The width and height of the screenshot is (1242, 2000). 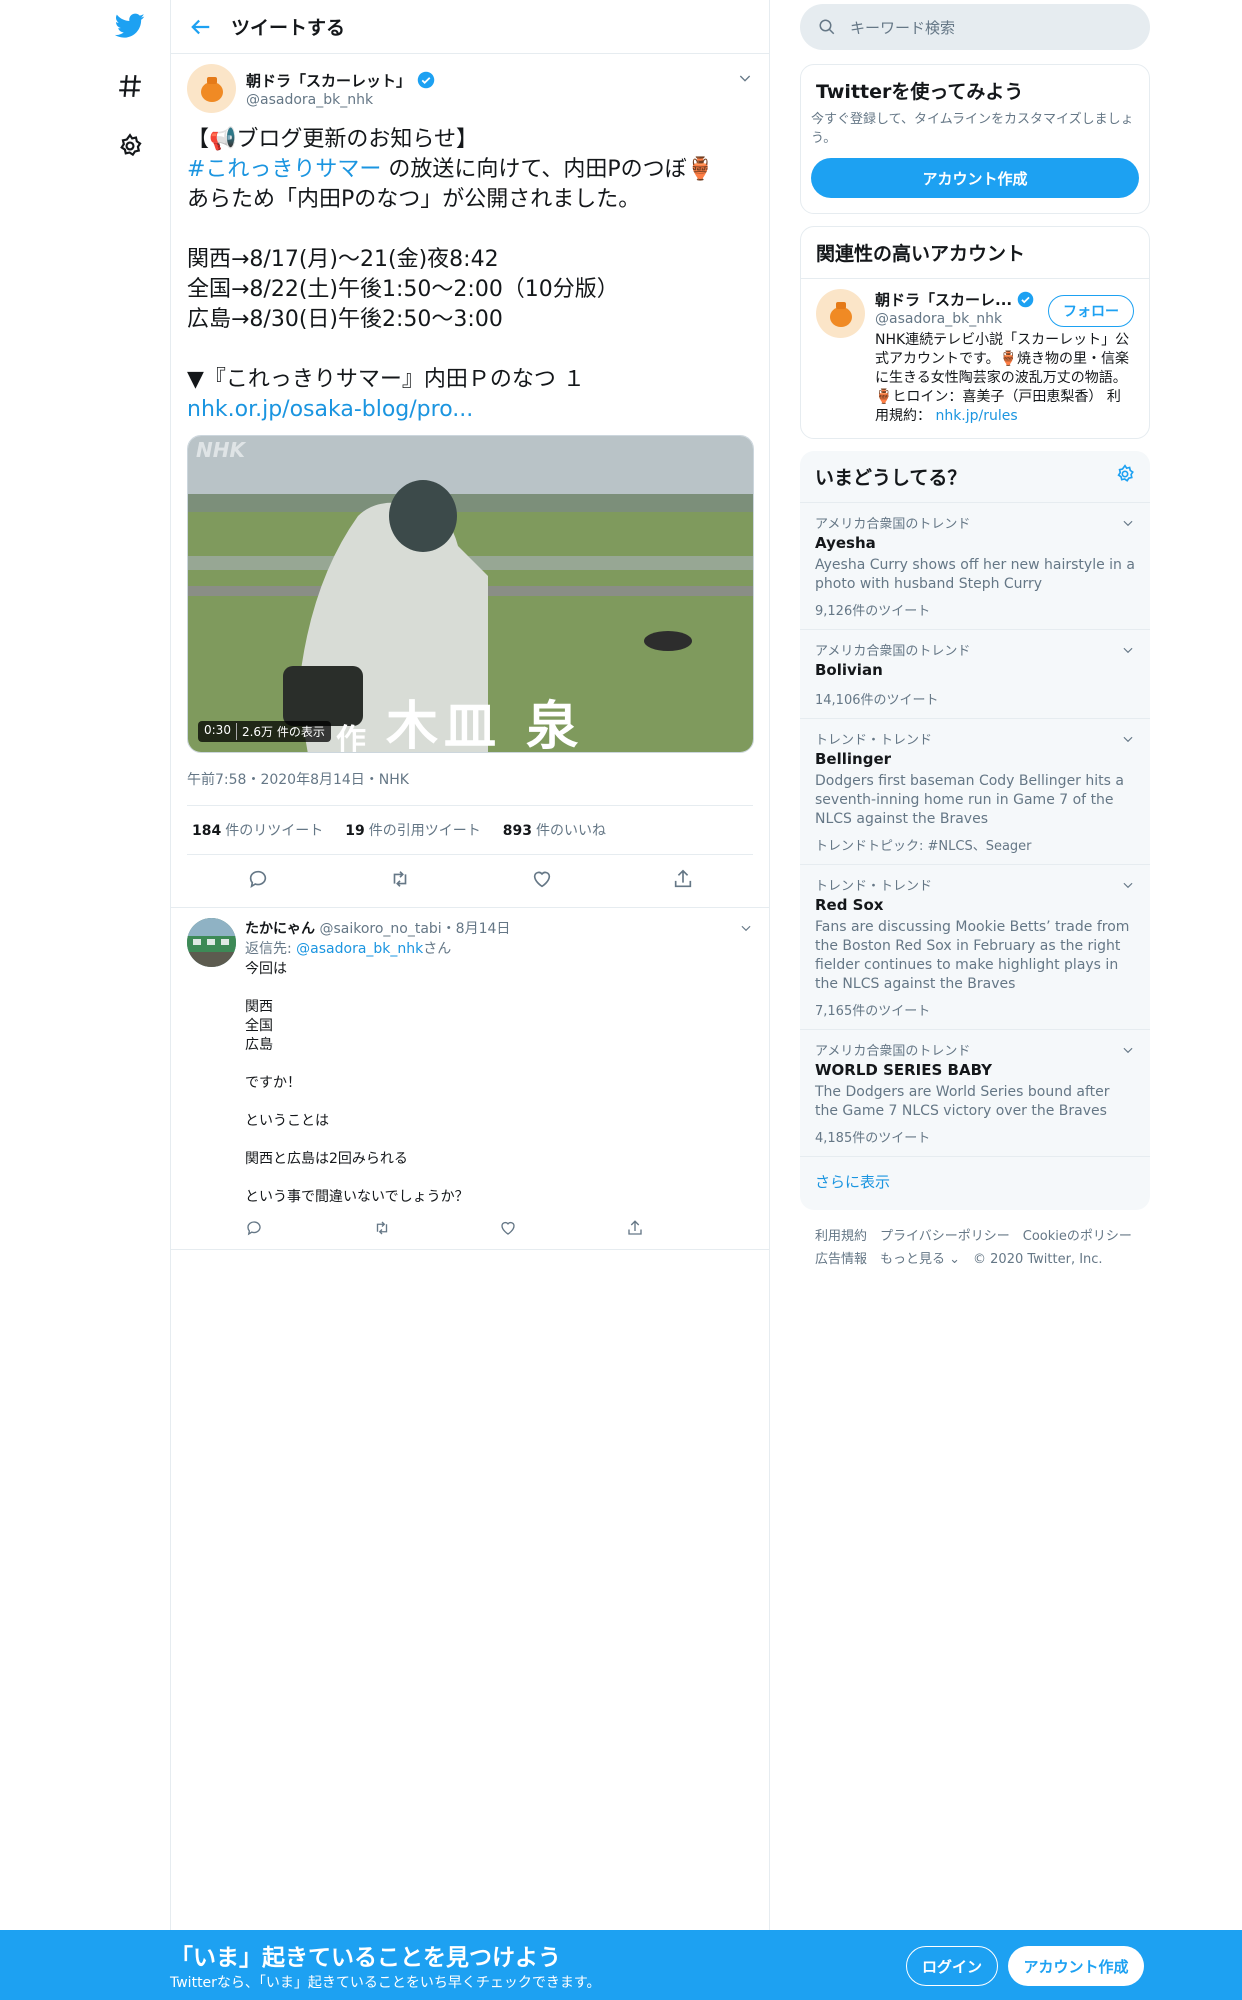 I want to click on tweet-actions, so click(x=470, y=881).